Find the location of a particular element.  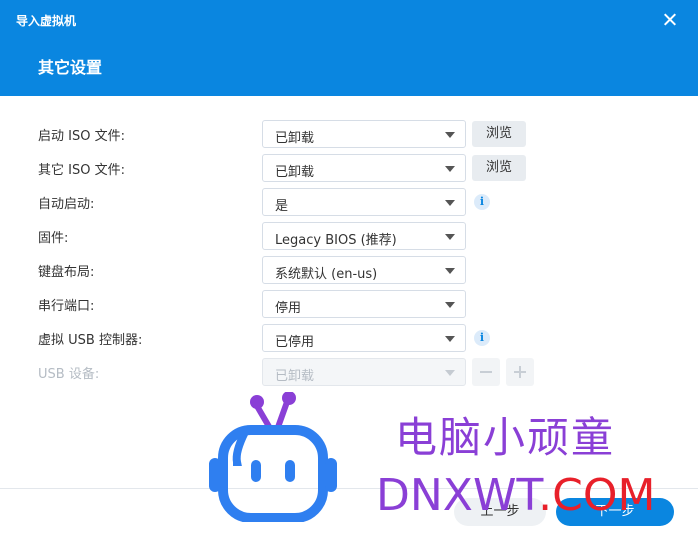

usb-controller-select: 已停用 is located at coordinates (364, 338).